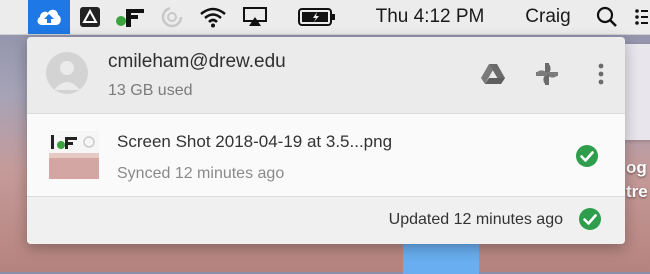  I want to click on app-status-icon, so click(131, 17).